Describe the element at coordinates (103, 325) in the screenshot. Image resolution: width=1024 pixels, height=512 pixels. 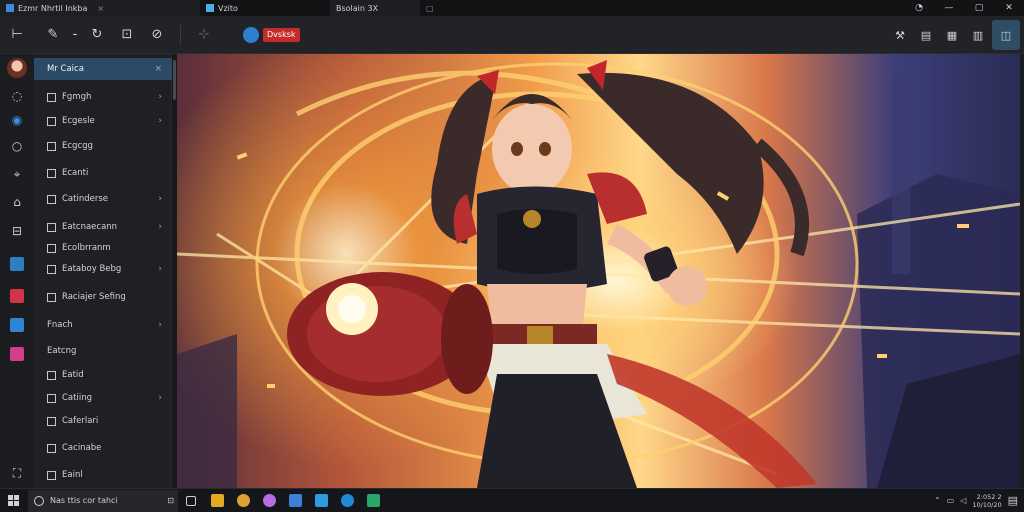
I see `menu-item: Fnach ›` at that location.